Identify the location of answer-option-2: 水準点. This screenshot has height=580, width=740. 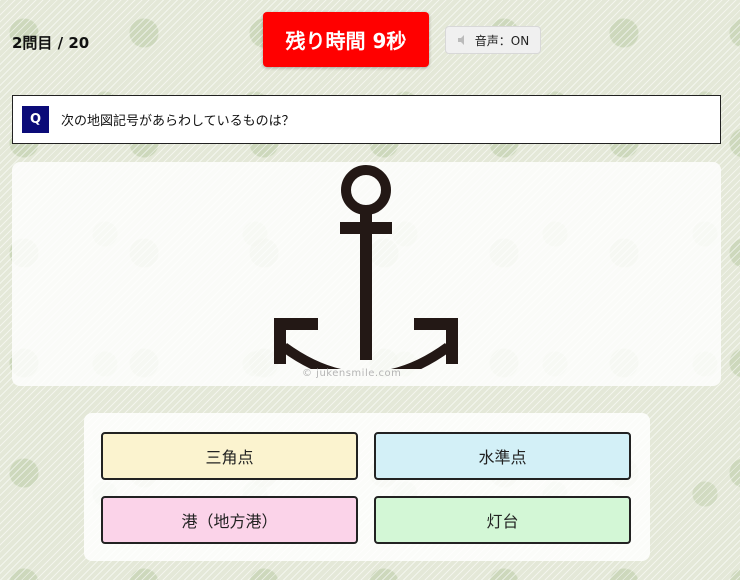
(502, 456).